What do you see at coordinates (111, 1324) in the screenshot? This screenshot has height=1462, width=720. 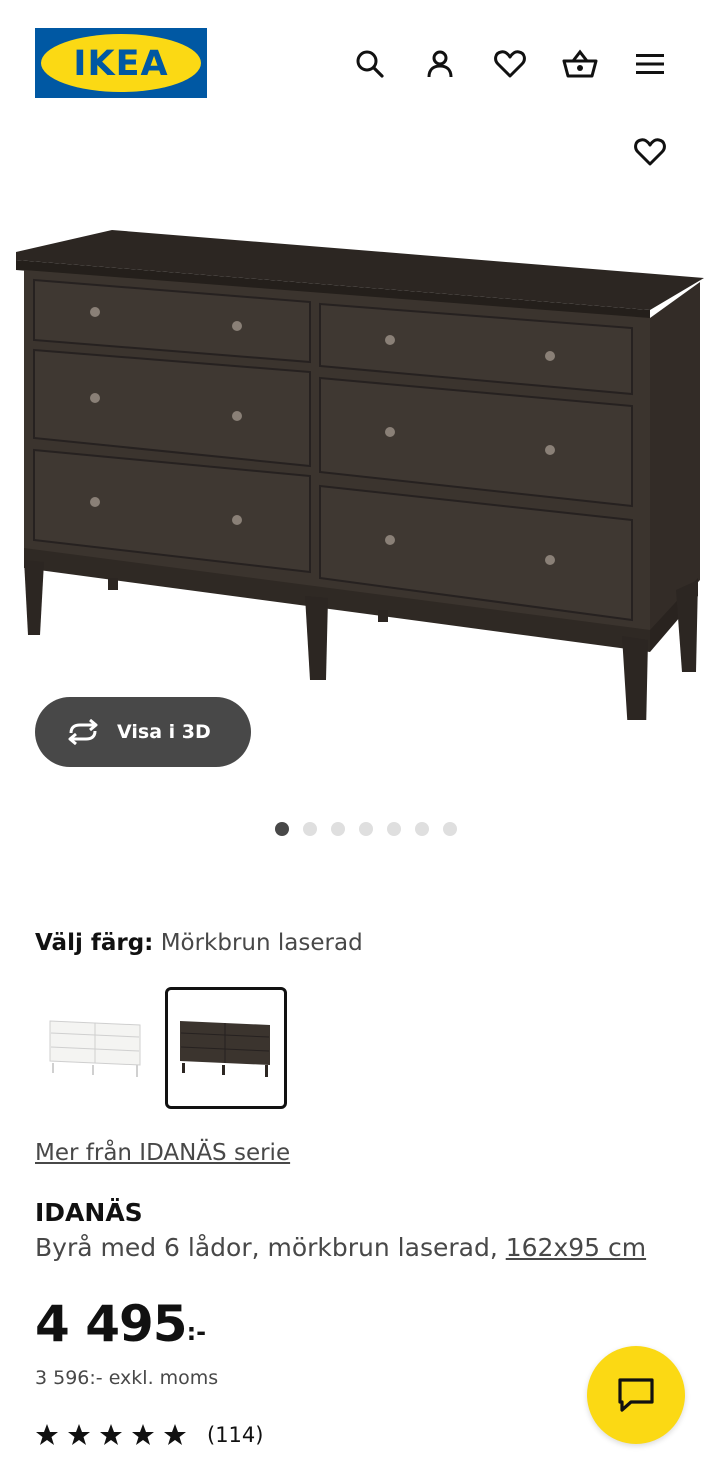 I see `price-amount: 4 495` at bounding box center [111, 1324].